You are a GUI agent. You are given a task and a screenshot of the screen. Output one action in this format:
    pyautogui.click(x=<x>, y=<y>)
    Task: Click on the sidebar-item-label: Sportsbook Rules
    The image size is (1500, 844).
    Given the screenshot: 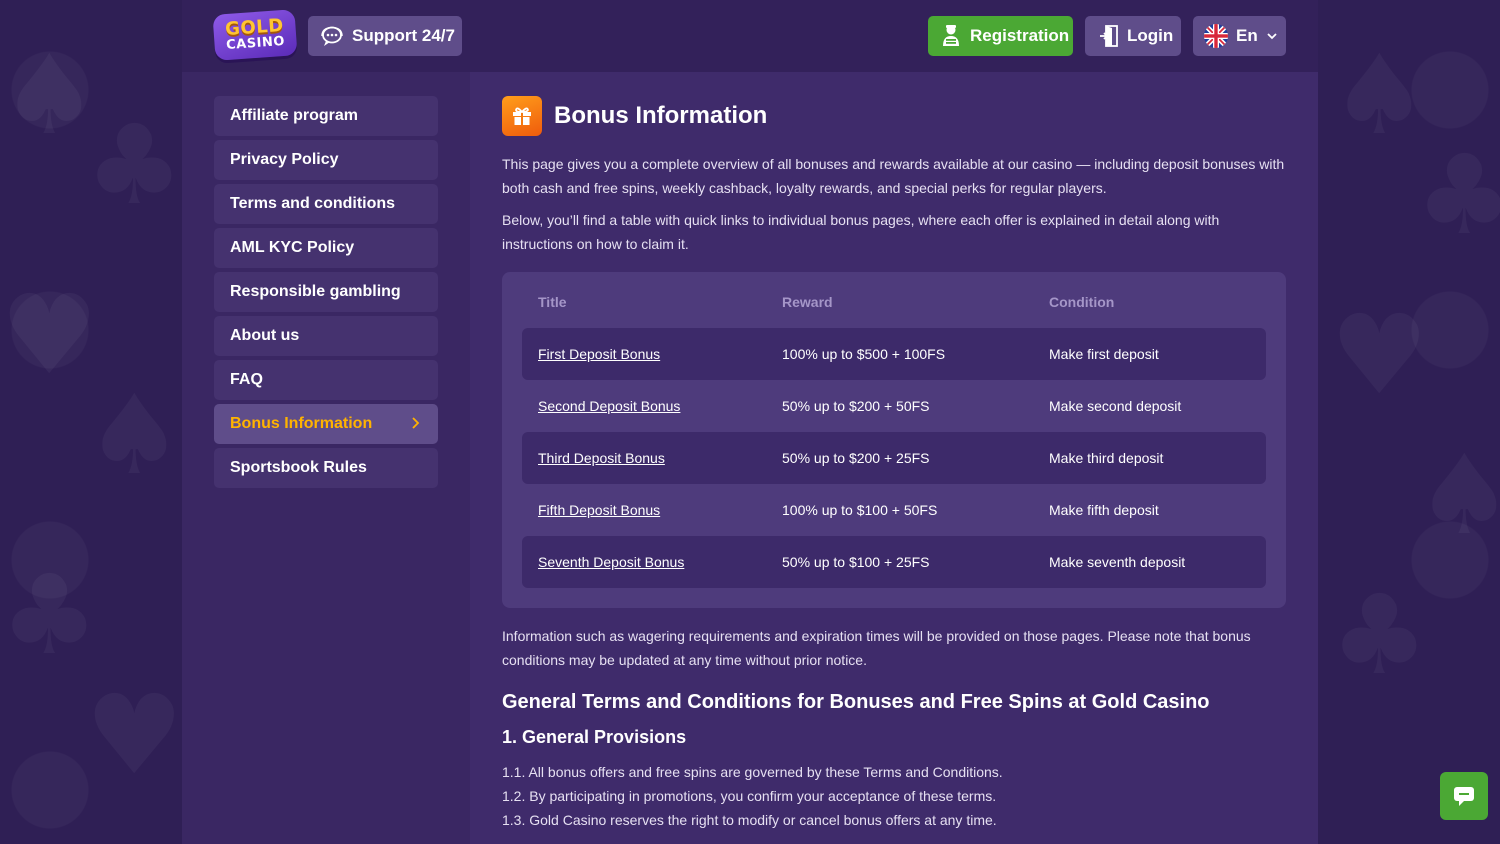 What is the action you would take?
    pyautogui.click(x=298, y=467)
    